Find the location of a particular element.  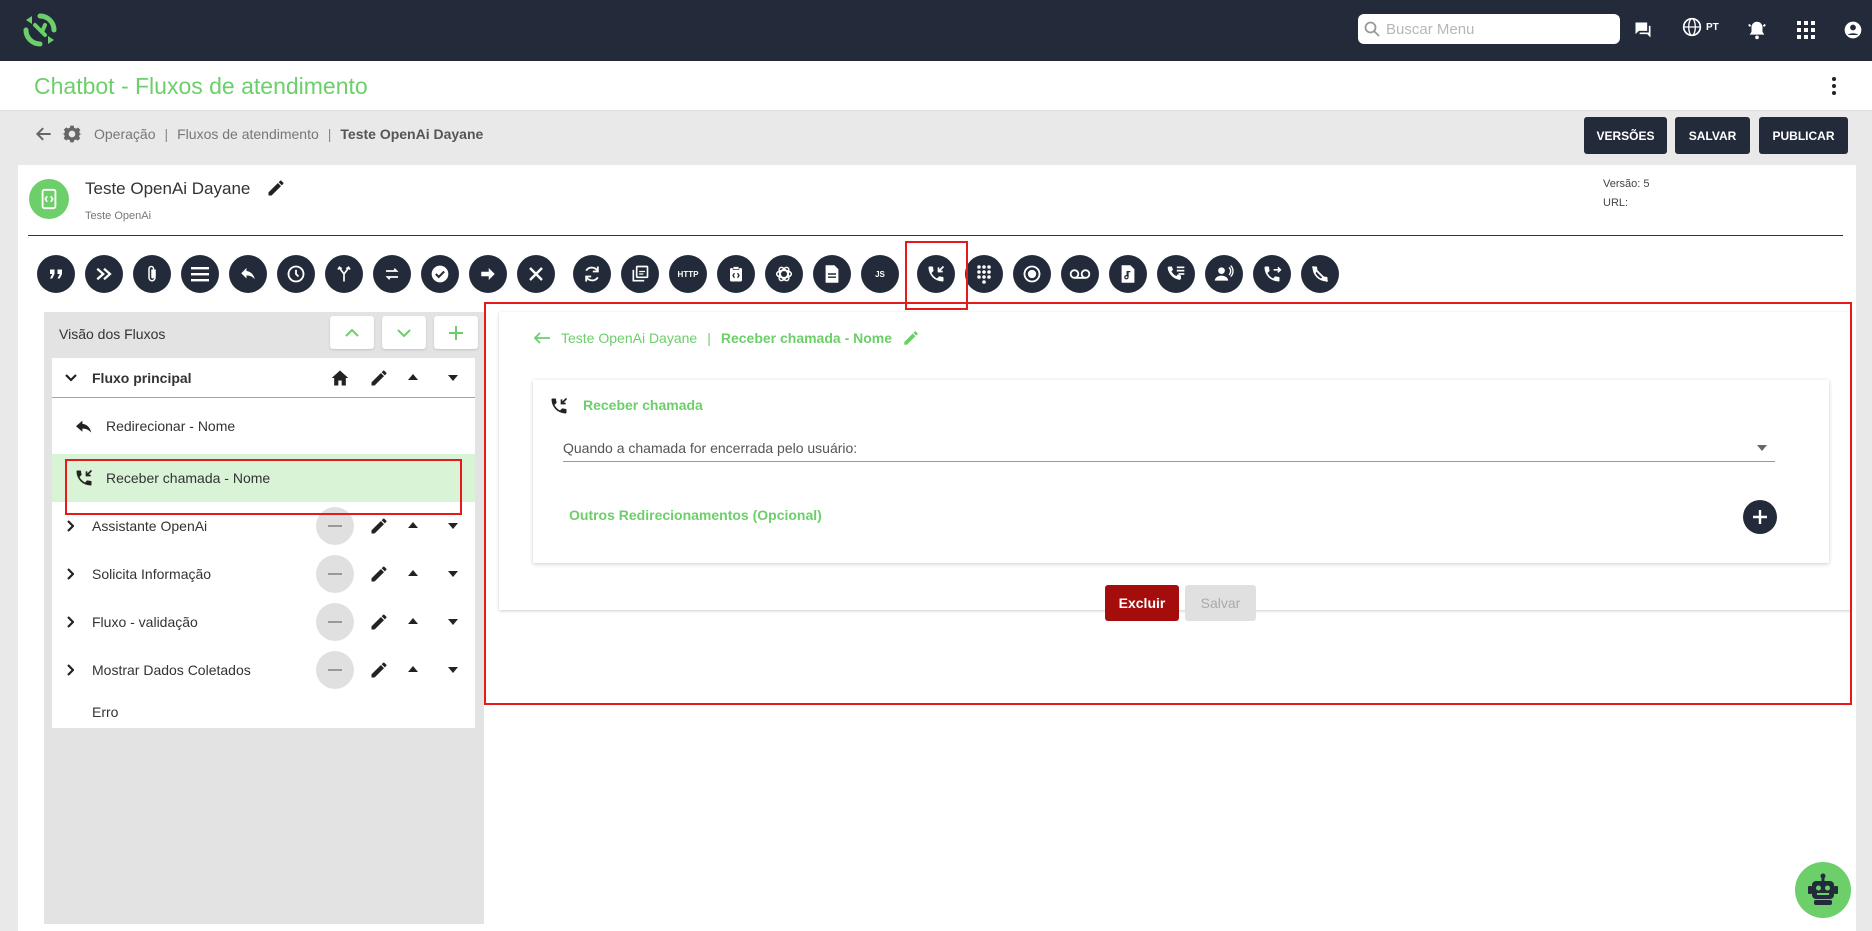

settings-gear-icon is located at coordinates (72, 134).